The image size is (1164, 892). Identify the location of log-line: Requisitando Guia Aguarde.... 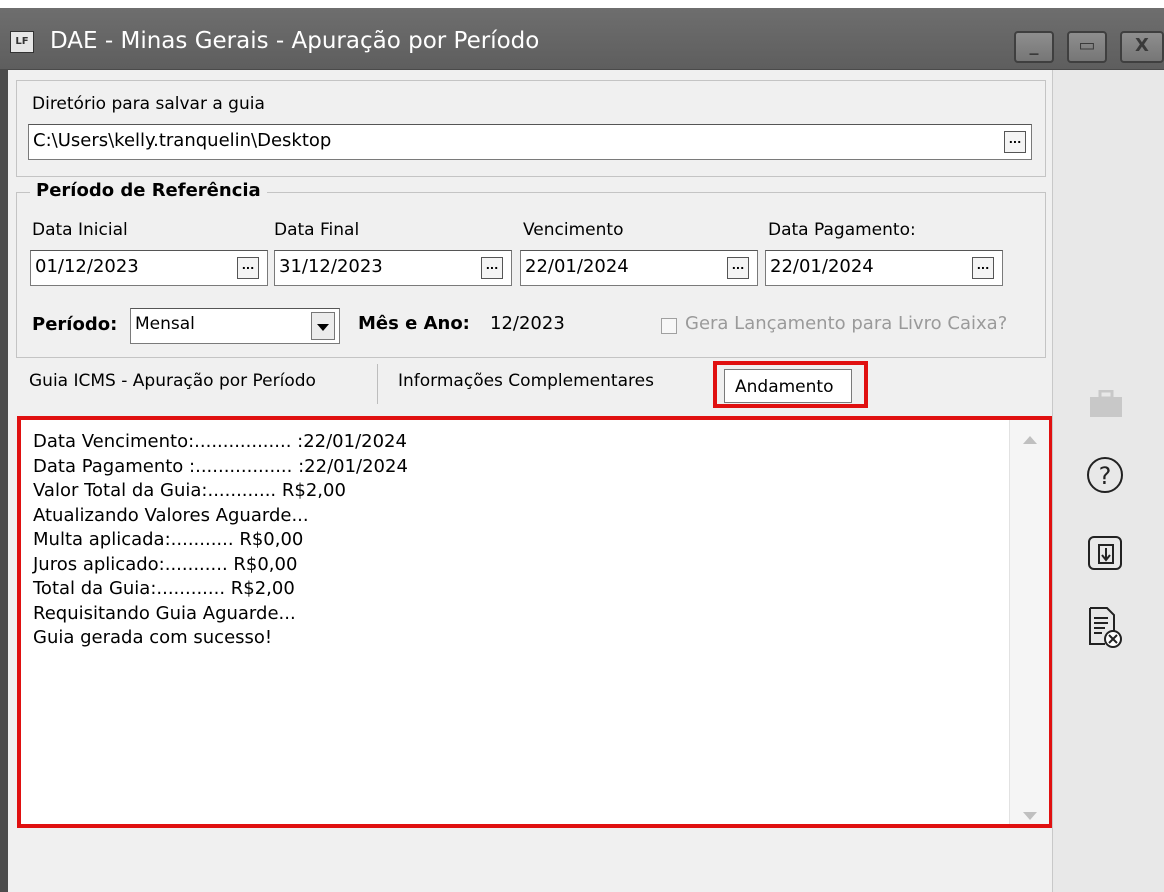
(164, 613).